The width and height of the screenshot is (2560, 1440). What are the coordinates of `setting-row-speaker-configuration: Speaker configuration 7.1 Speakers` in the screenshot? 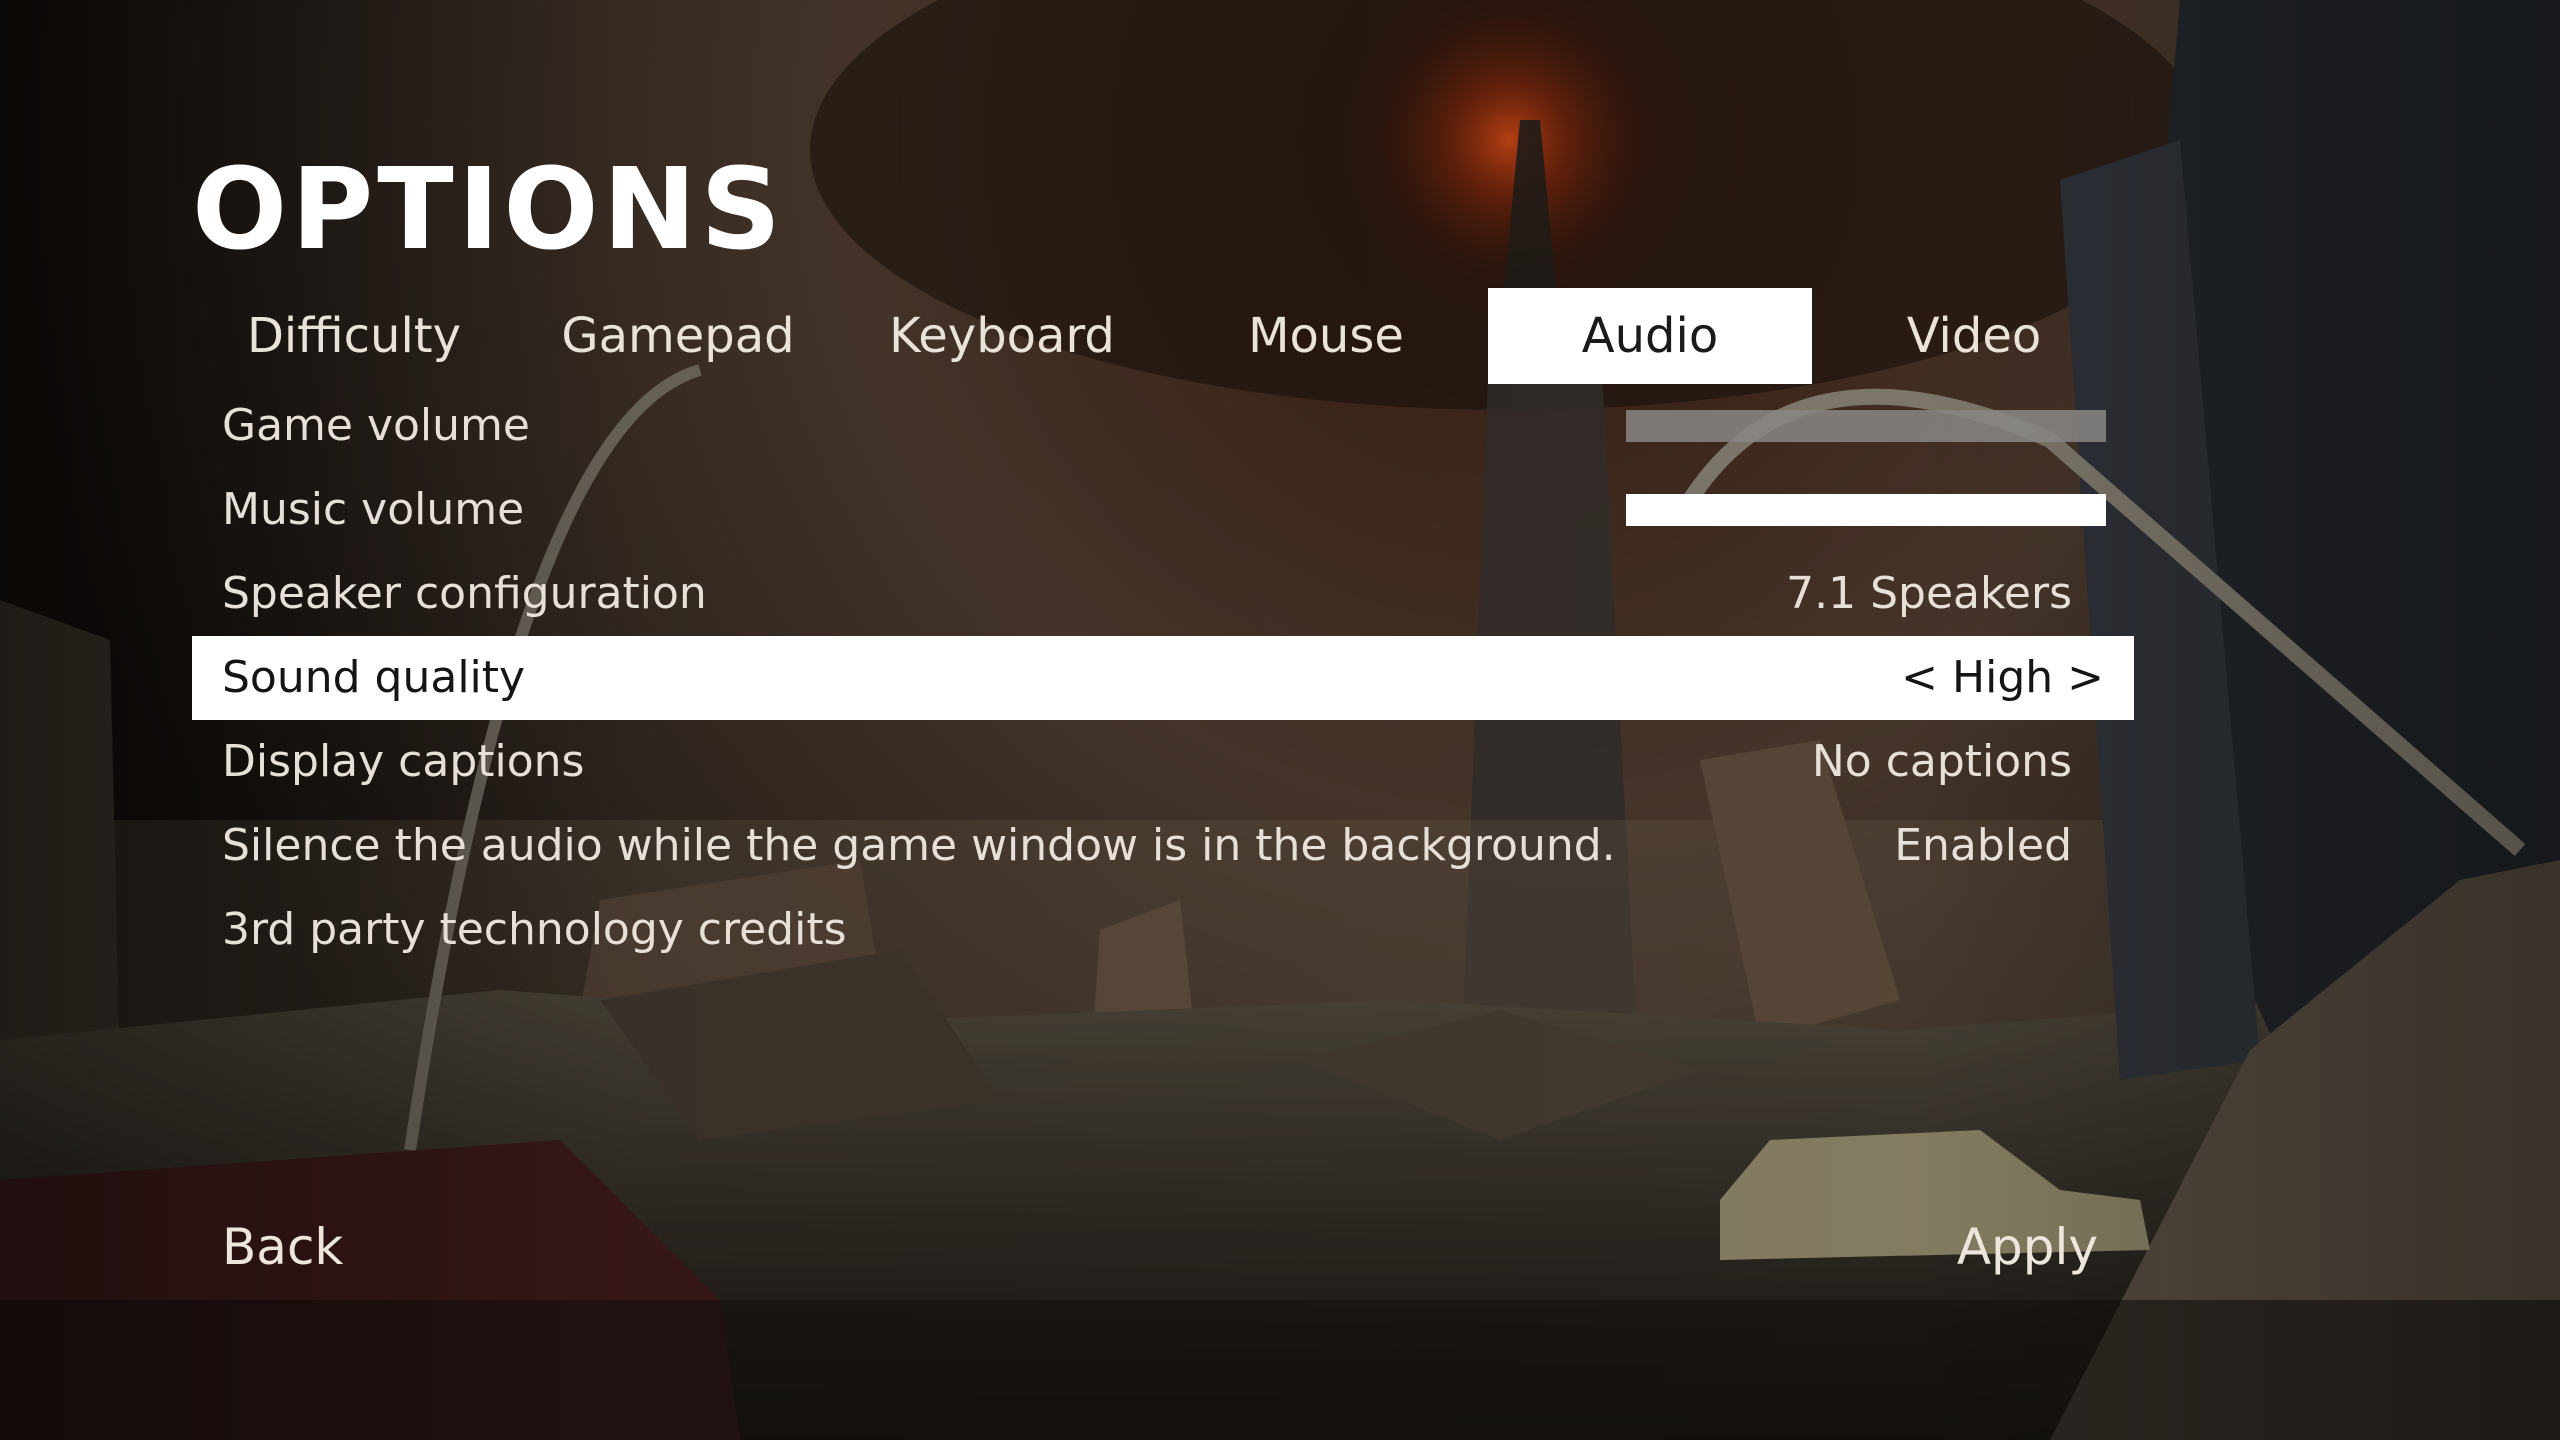 It's located at (1163, 594).